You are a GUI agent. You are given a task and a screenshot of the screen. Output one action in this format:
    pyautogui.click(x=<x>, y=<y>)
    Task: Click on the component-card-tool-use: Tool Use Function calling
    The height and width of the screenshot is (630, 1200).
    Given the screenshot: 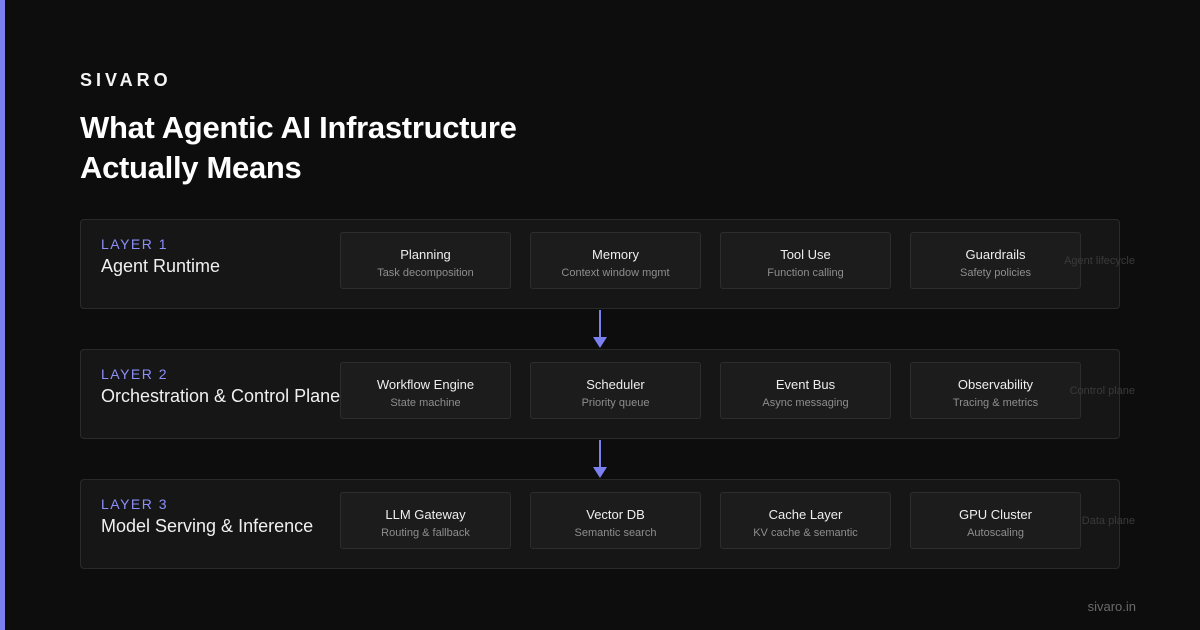 What is the action you would take?
    pyautogui.click(x=805, y=260)
    